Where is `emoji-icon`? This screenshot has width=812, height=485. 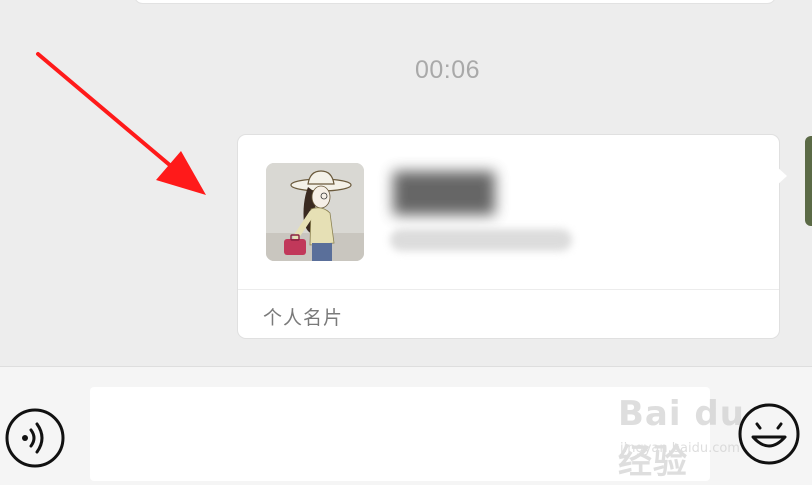
emoji-icon is located at coordinates (769, 434).